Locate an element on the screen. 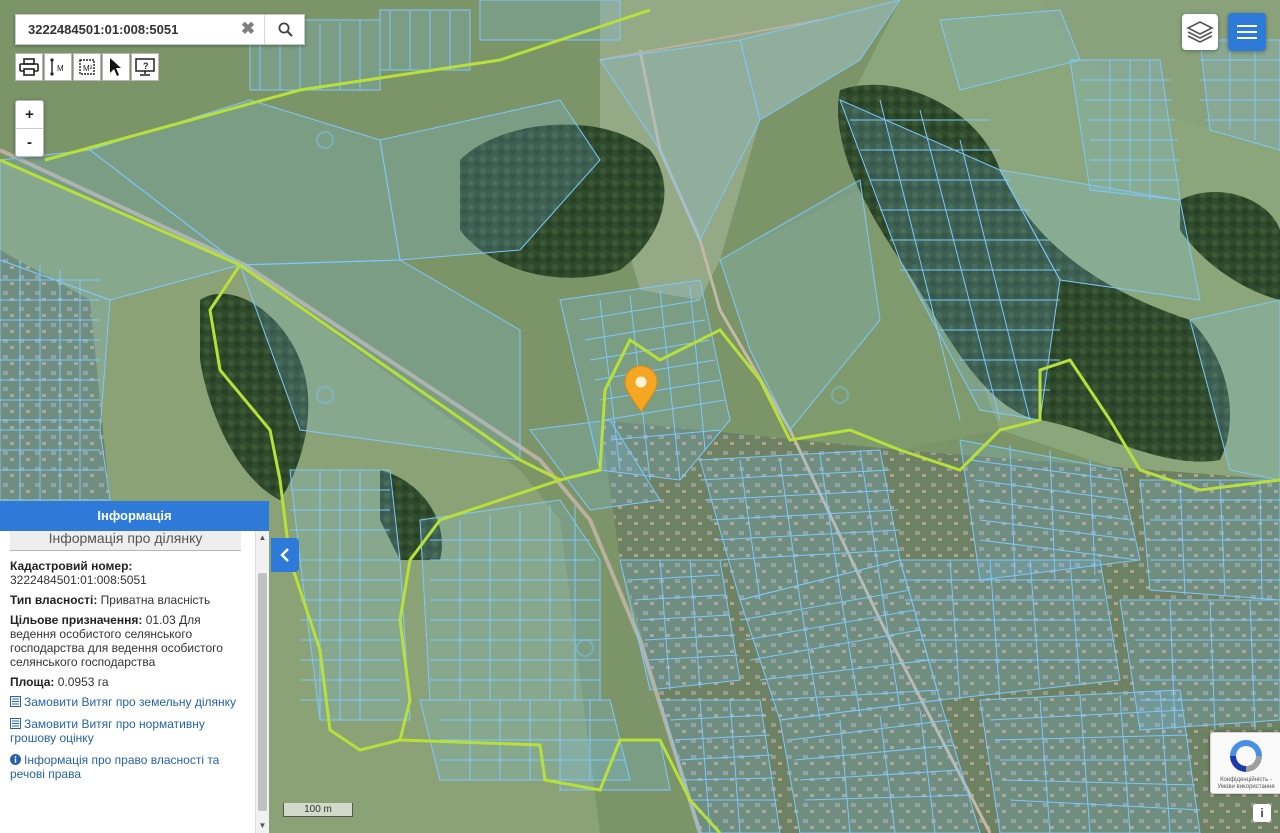  recaptcha-logo-icon is located at coordinates (1246, 756).